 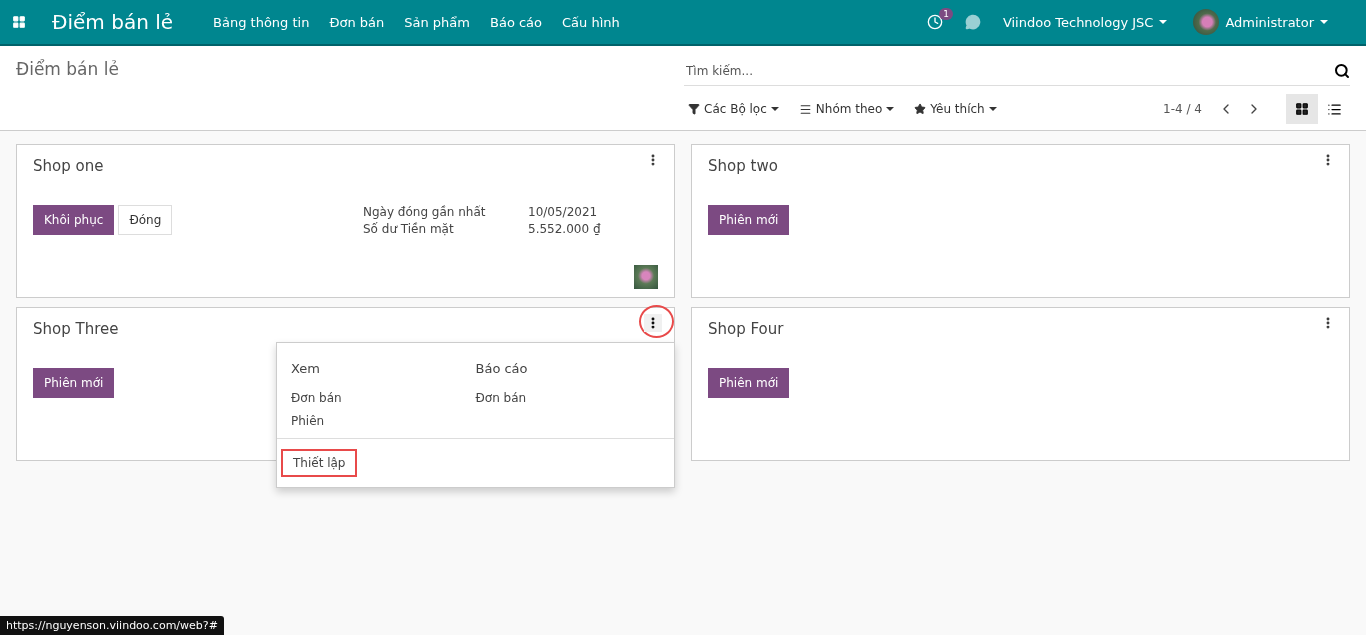 What do you see at coordinates (955, 109) in the screenshot?
I see `filter-dropdown-button: Yêu thích` at bounding box center [955, 109].